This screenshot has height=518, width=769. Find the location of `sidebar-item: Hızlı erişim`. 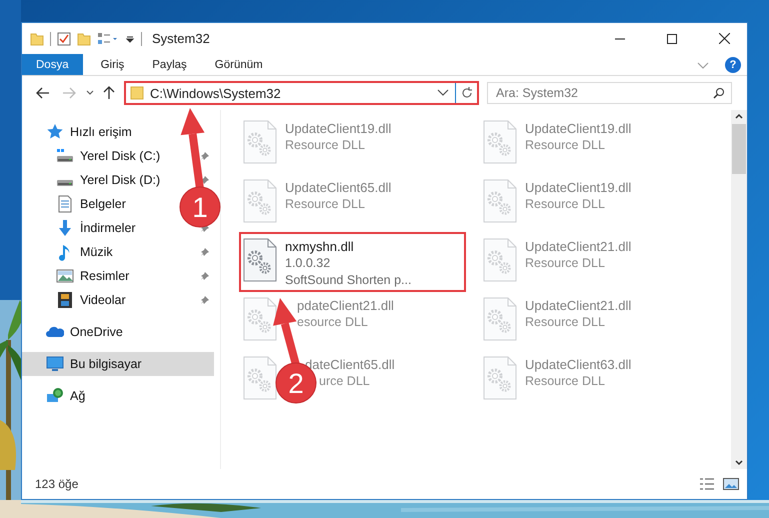

sidebar-item: Hızlı erişim is located at coordinates (118, 132).